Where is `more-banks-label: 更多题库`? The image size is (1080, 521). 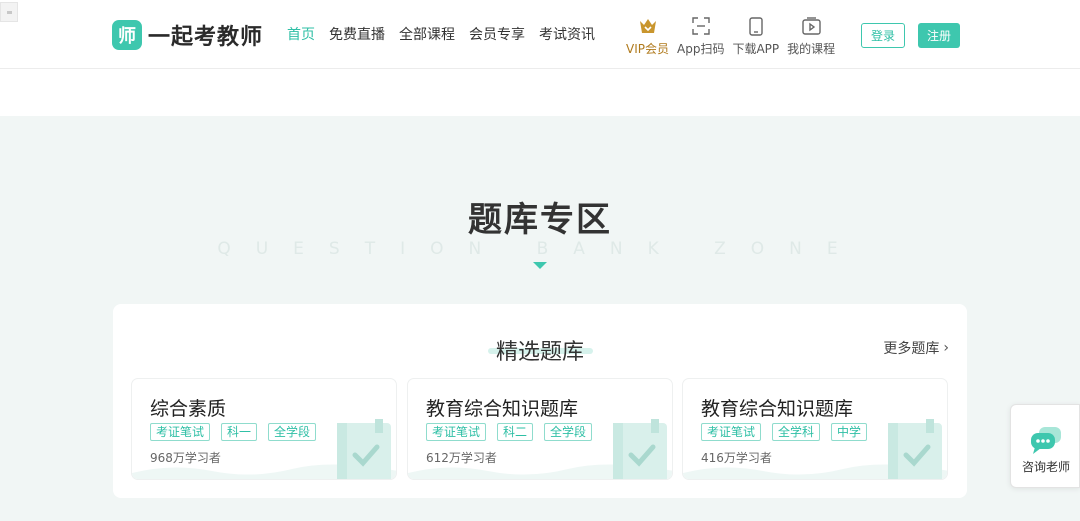
more-banks-label: 更多题库 is located at coordinates (911, 349).